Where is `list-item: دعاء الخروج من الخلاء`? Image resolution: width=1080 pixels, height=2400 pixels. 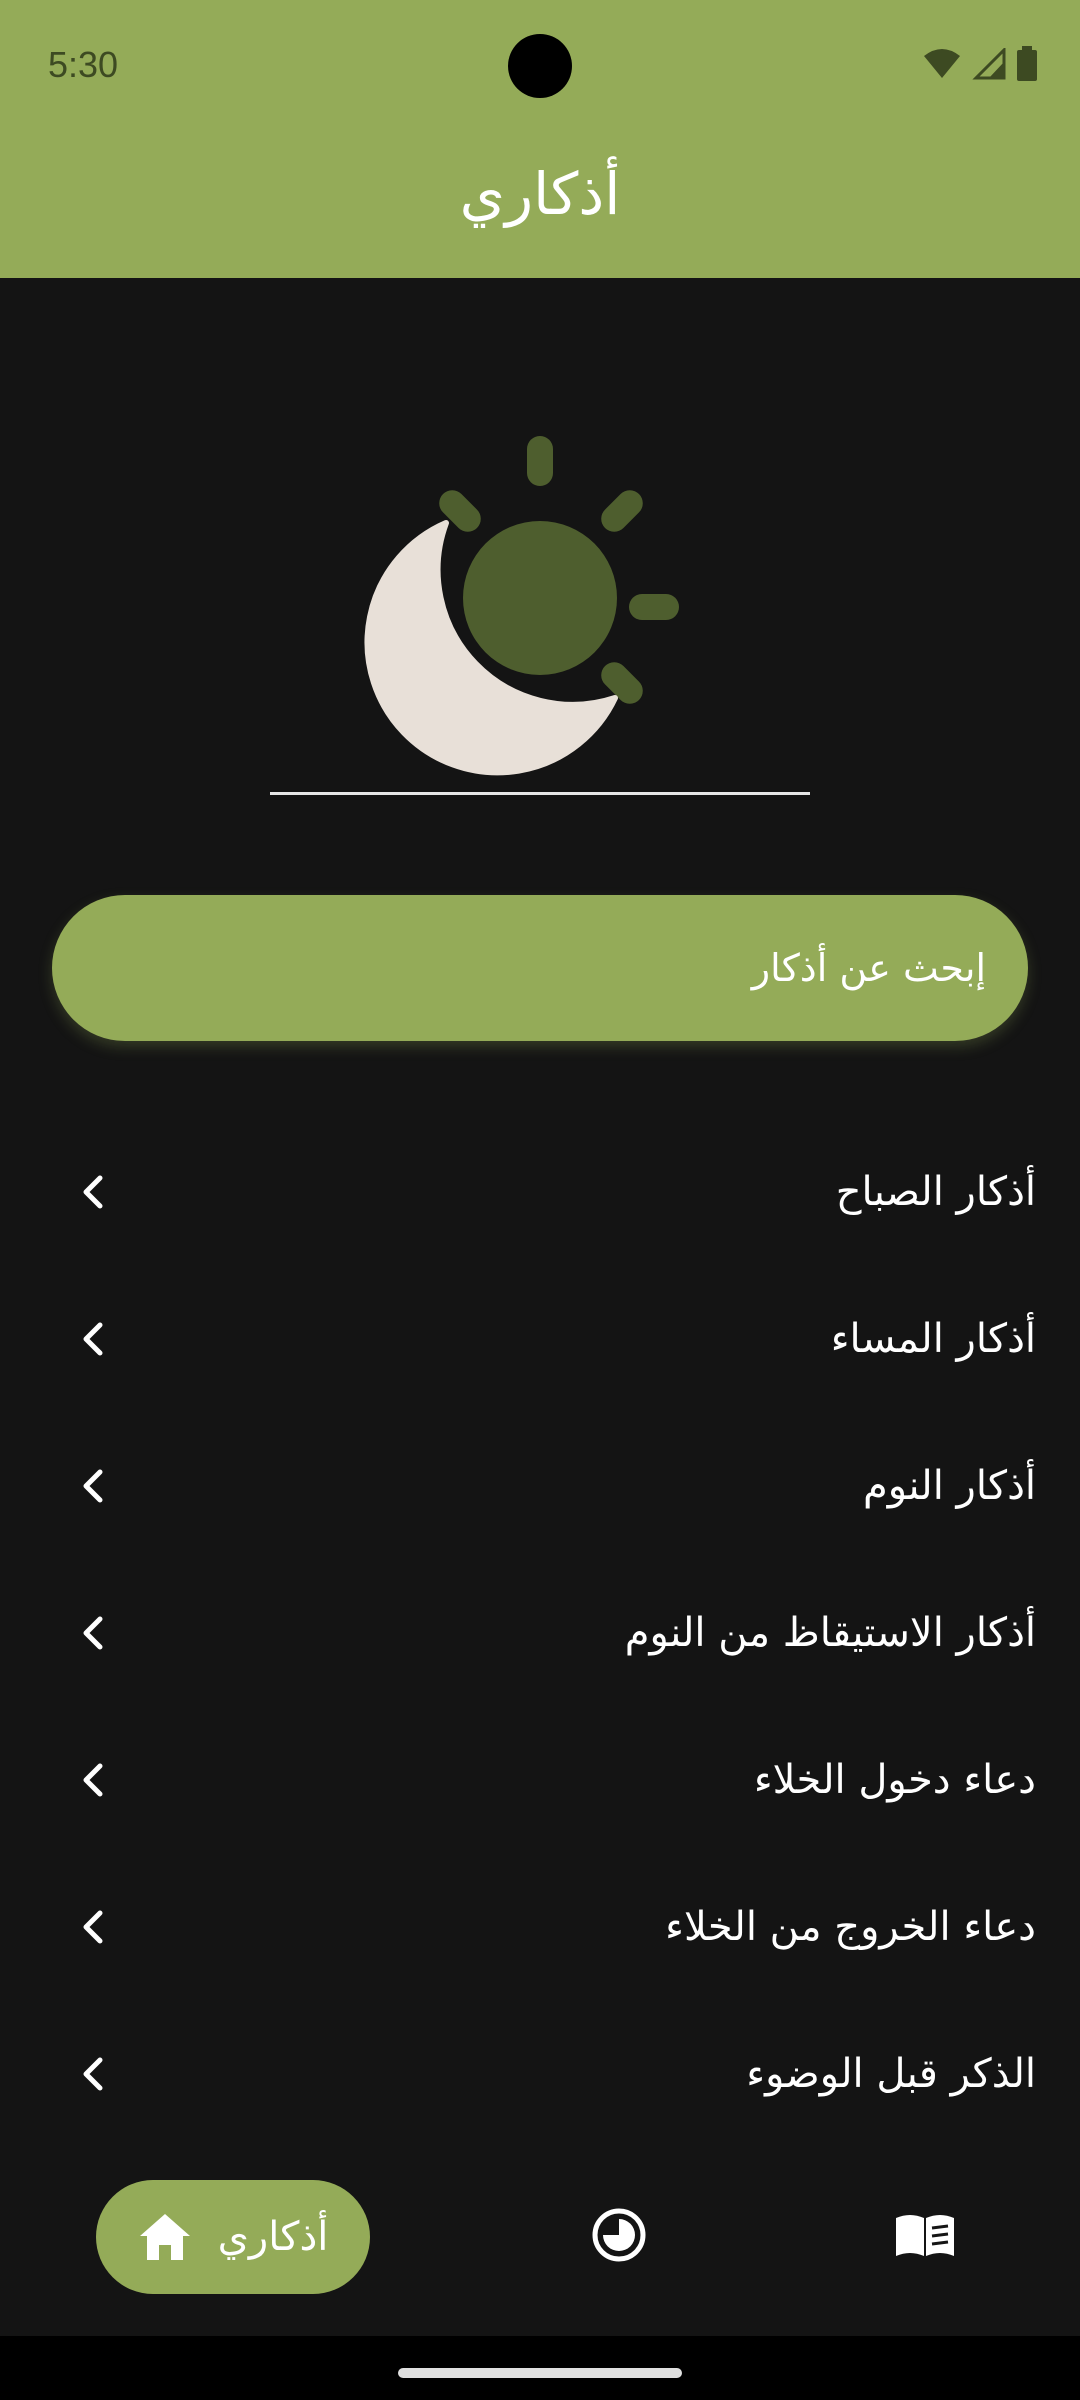 list-item: دعاء الخروج من الخلاء is located at coordinates (540, 1926).